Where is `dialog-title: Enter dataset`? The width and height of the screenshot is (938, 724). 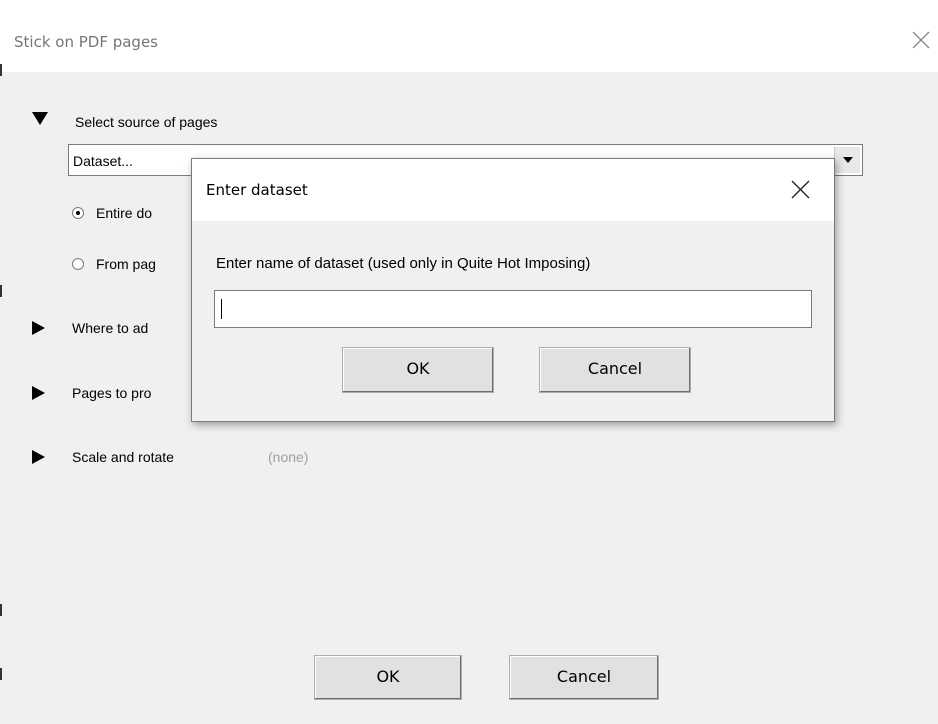 dialog-title: Enter dataset is located at coordinates (257, 190).